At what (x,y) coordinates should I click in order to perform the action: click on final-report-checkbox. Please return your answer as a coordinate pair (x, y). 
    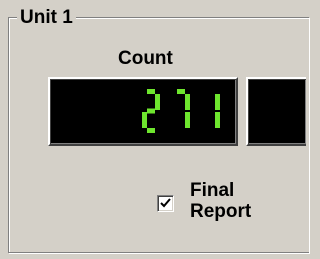
    Looking at the image, I should click on (165, 203).